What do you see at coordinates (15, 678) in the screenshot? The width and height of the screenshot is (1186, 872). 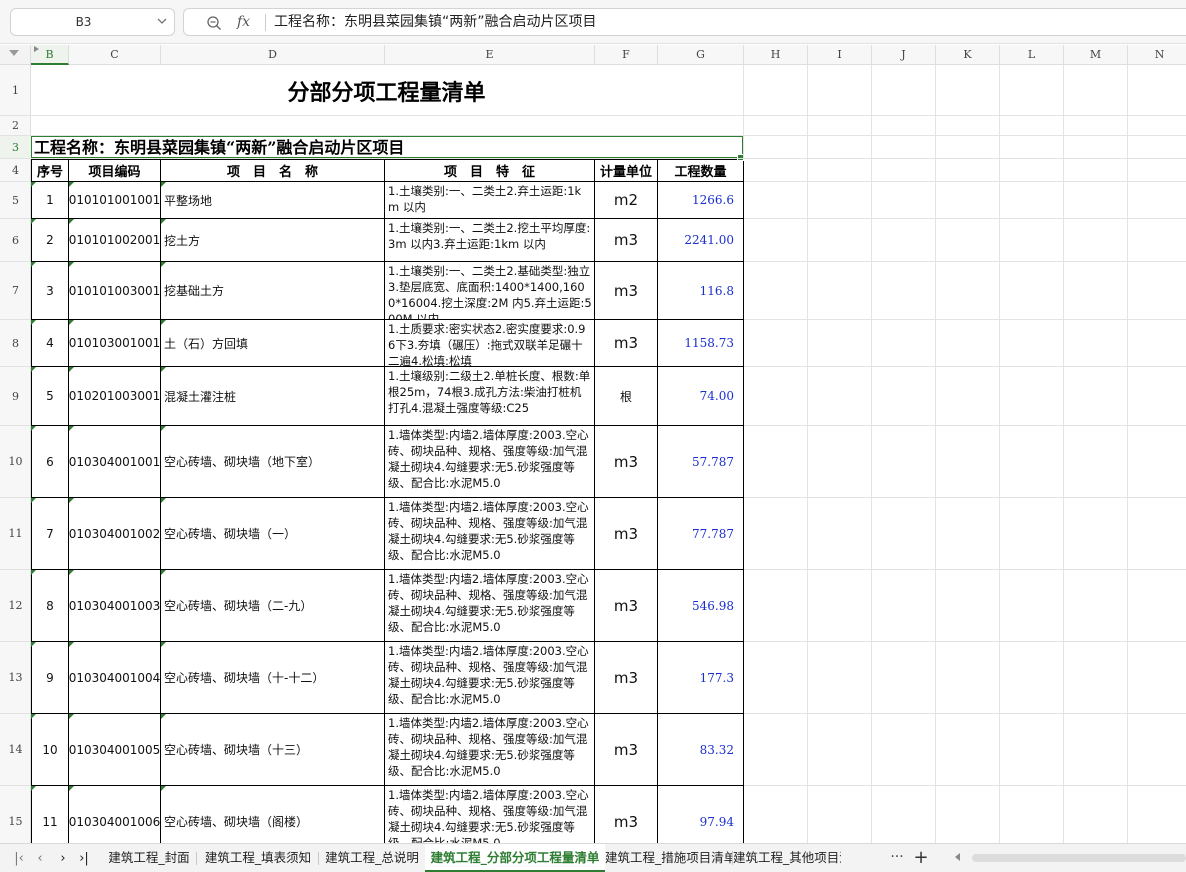 I see `row-header-13: 13` at bounding box center [15, 678].